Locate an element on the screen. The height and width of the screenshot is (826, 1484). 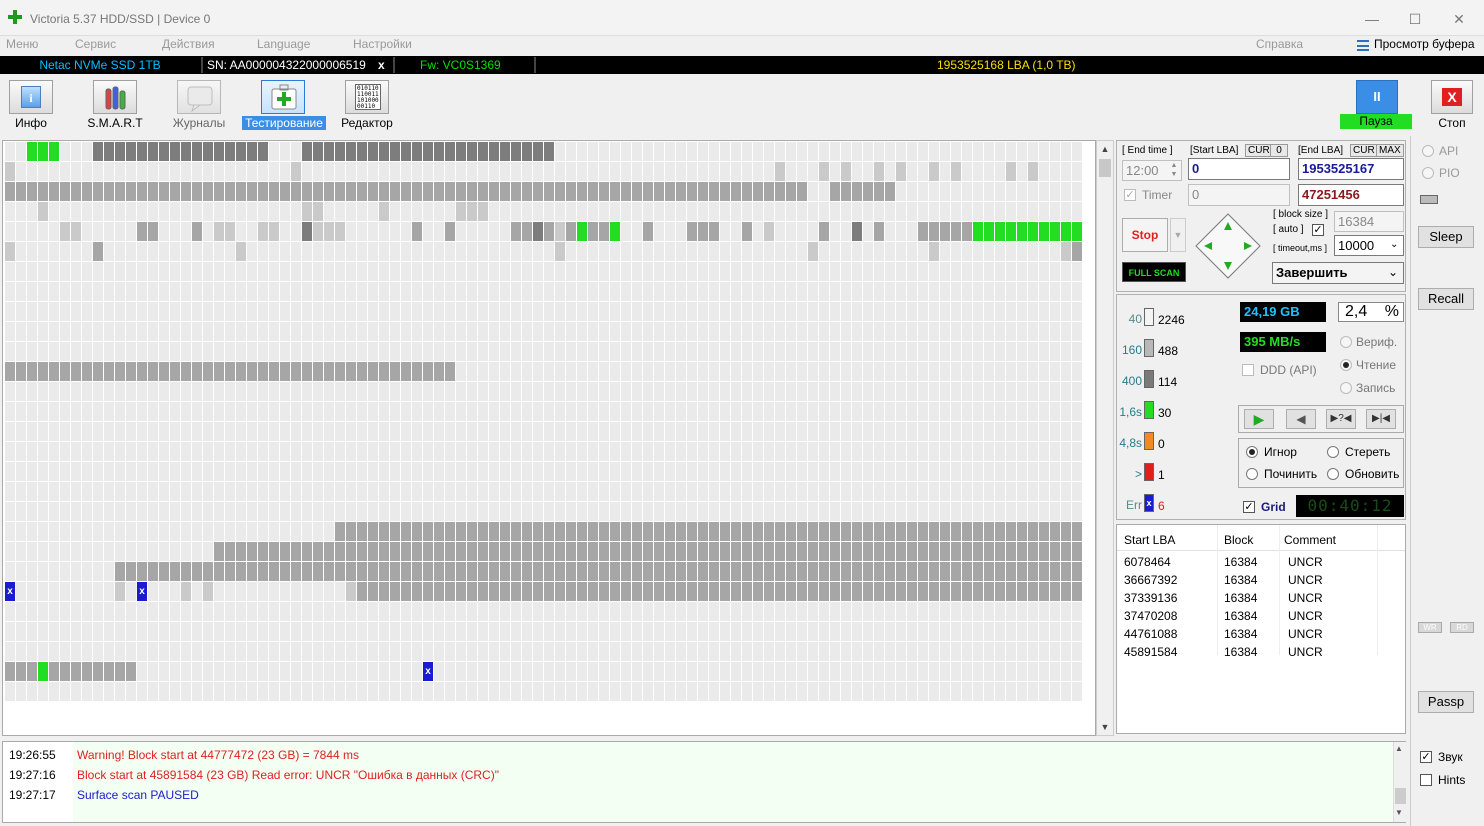
minimize-button: — is located at coordinates (1372, 19).